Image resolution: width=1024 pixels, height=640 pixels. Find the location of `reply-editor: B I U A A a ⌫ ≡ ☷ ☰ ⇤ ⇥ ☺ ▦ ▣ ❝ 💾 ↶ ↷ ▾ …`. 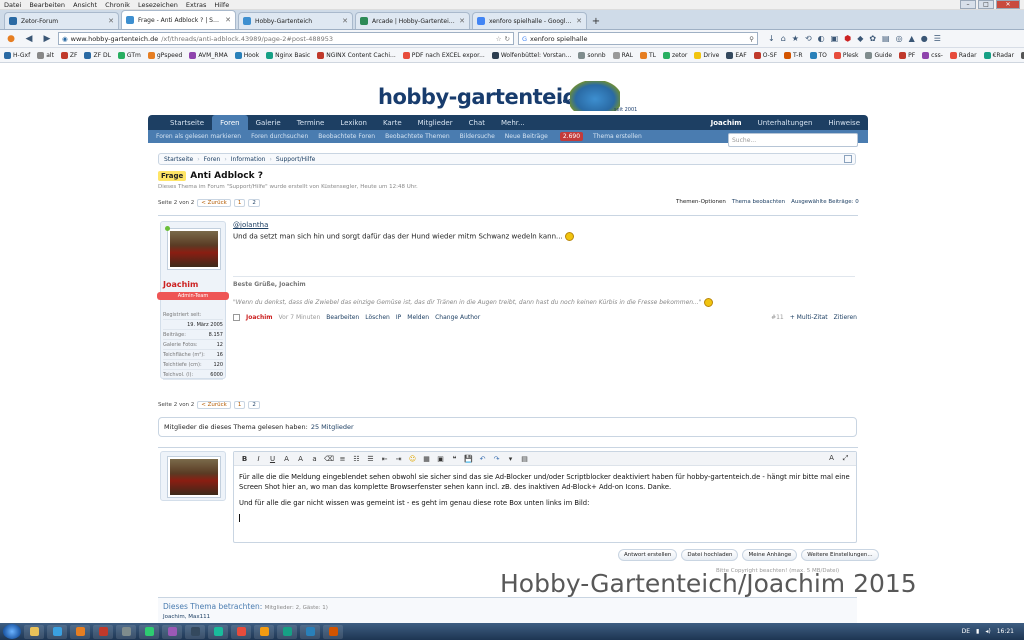

reply-editor: B I U A A a ⌫ ≡ ☷ ☰ ⇤ ⇥ ☺ ▦ ▣ ❝ 💾 ↶ ↷ ▾ … is located at coordinates (545, 497).